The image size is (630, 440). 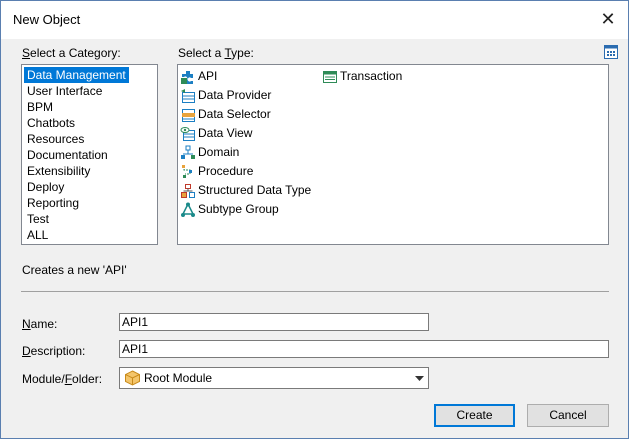 I want to click on category-item: Data Management, so click(x=76, y=75).